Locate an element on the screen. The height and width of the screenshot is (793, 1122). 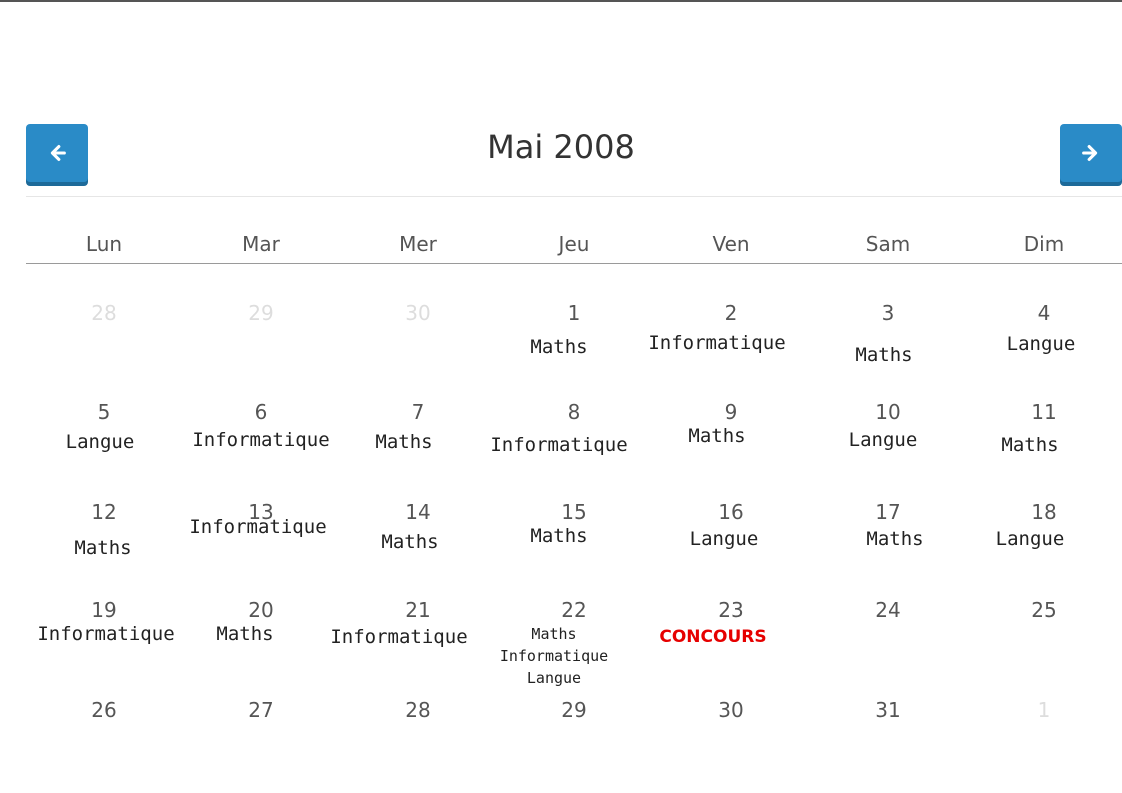
arrow-right-icon is located at coordinates (1090, 153).